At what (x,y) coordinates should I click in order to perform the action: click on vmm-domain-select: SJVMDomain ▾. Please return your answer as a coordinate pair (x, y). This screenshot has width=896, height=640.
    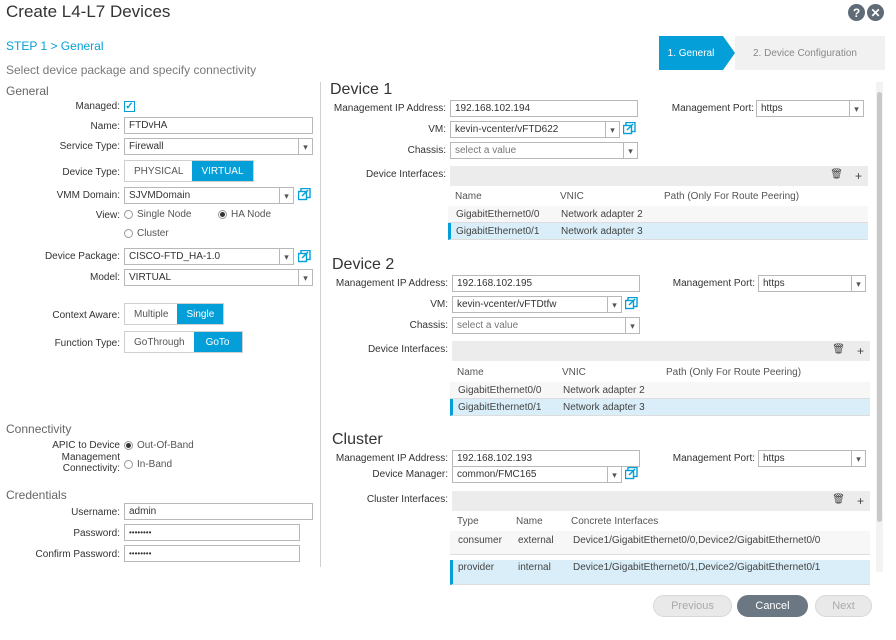
    Looking at the image, I should click on (209, 195).